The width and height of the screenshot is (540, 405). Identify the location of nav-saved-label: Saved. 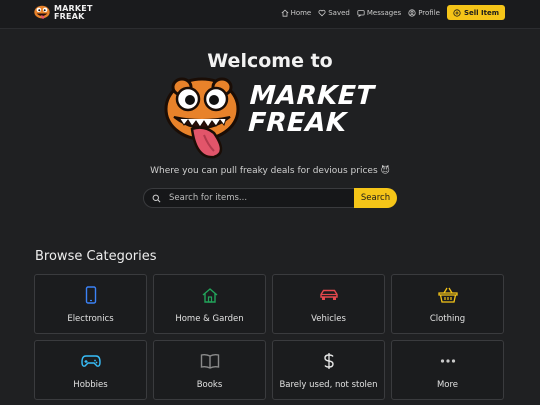
(339, 12).